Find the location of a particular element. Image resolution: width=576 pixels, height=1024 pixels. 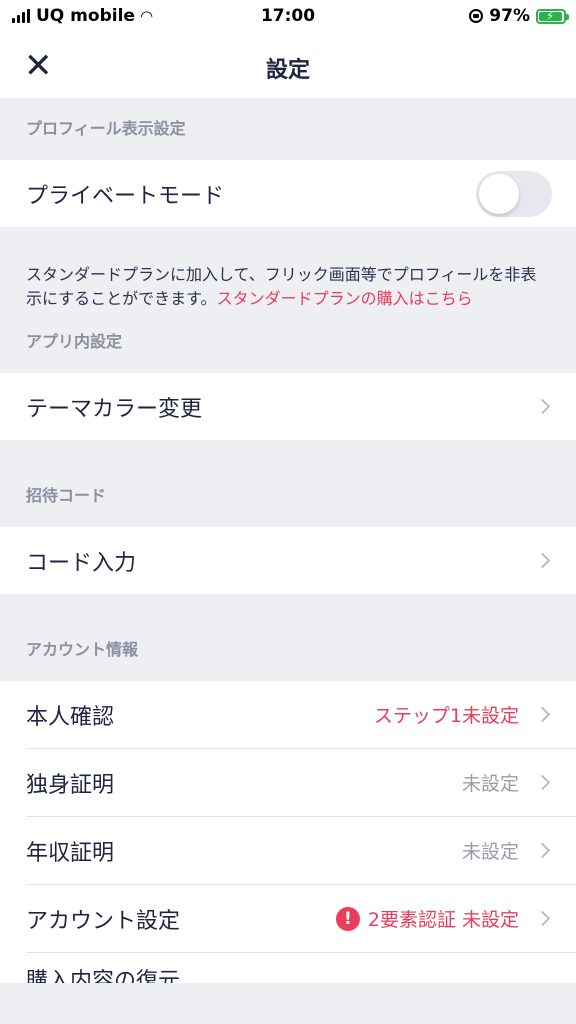

page-title: 設定 is located at coordinates (287, 70).